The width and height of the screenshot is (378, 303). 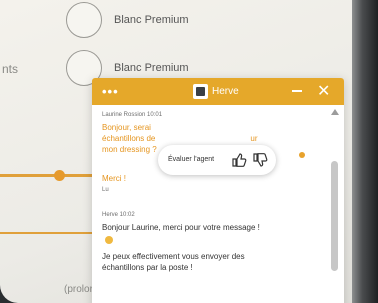 What do you see at coordinates (239, 160) in the screenshot?
I see `thumbs-up-icon` at bounding box center [239, 160].